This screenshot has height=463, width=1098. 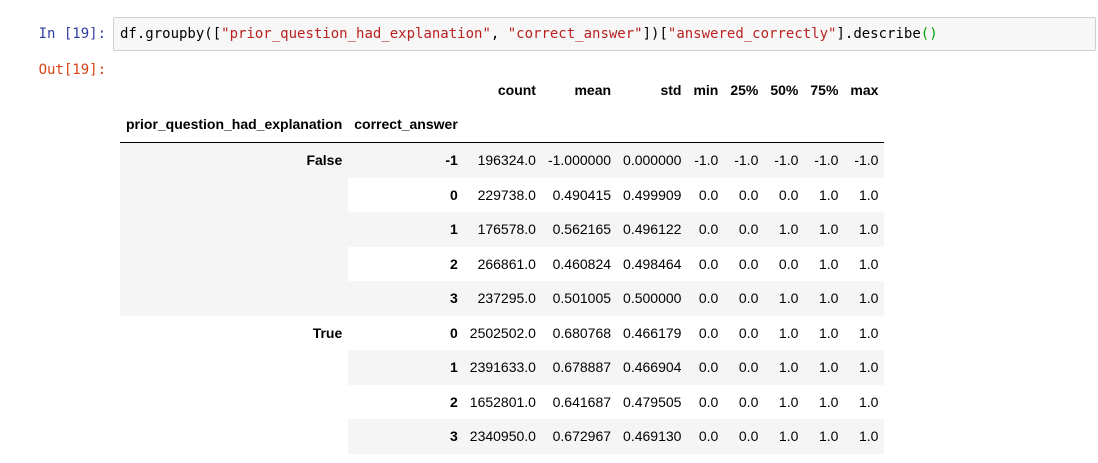 What do you see at coordinates (752, 34) in the screenshot?
I see `code-string: "answered_correctly"` at bounding box center [752, 34].